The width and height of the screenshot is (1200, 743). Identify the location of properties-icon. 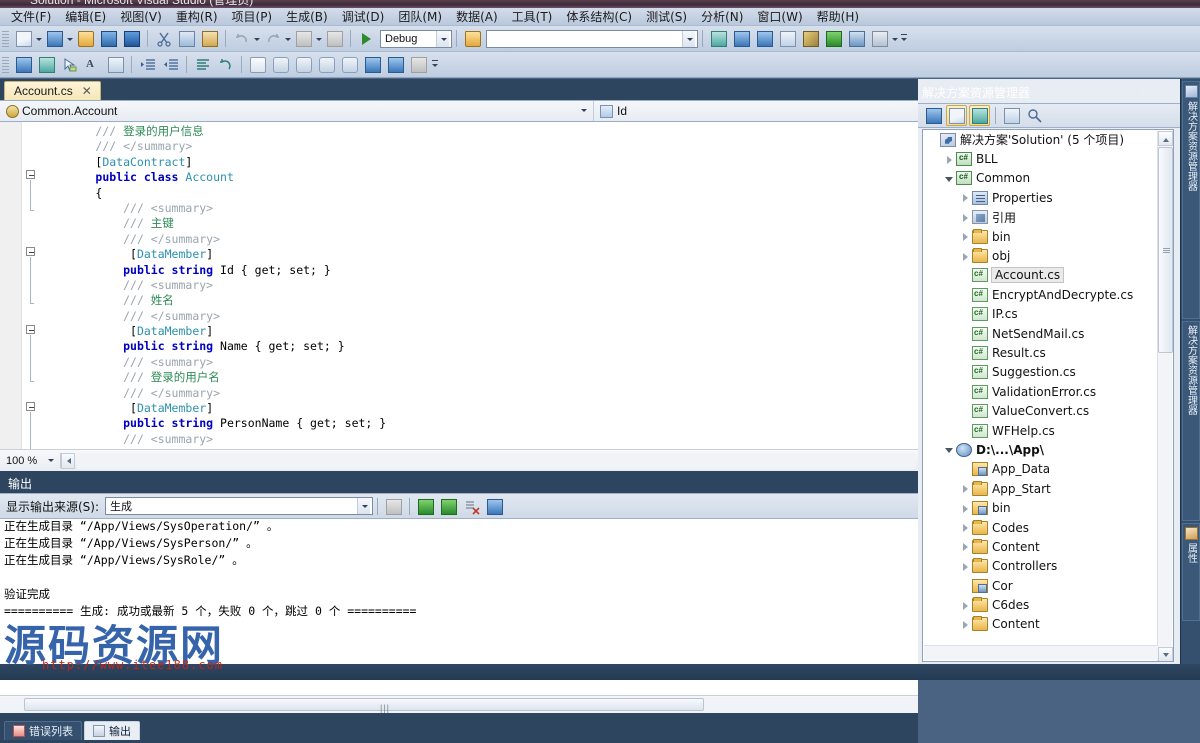
(933, 115).